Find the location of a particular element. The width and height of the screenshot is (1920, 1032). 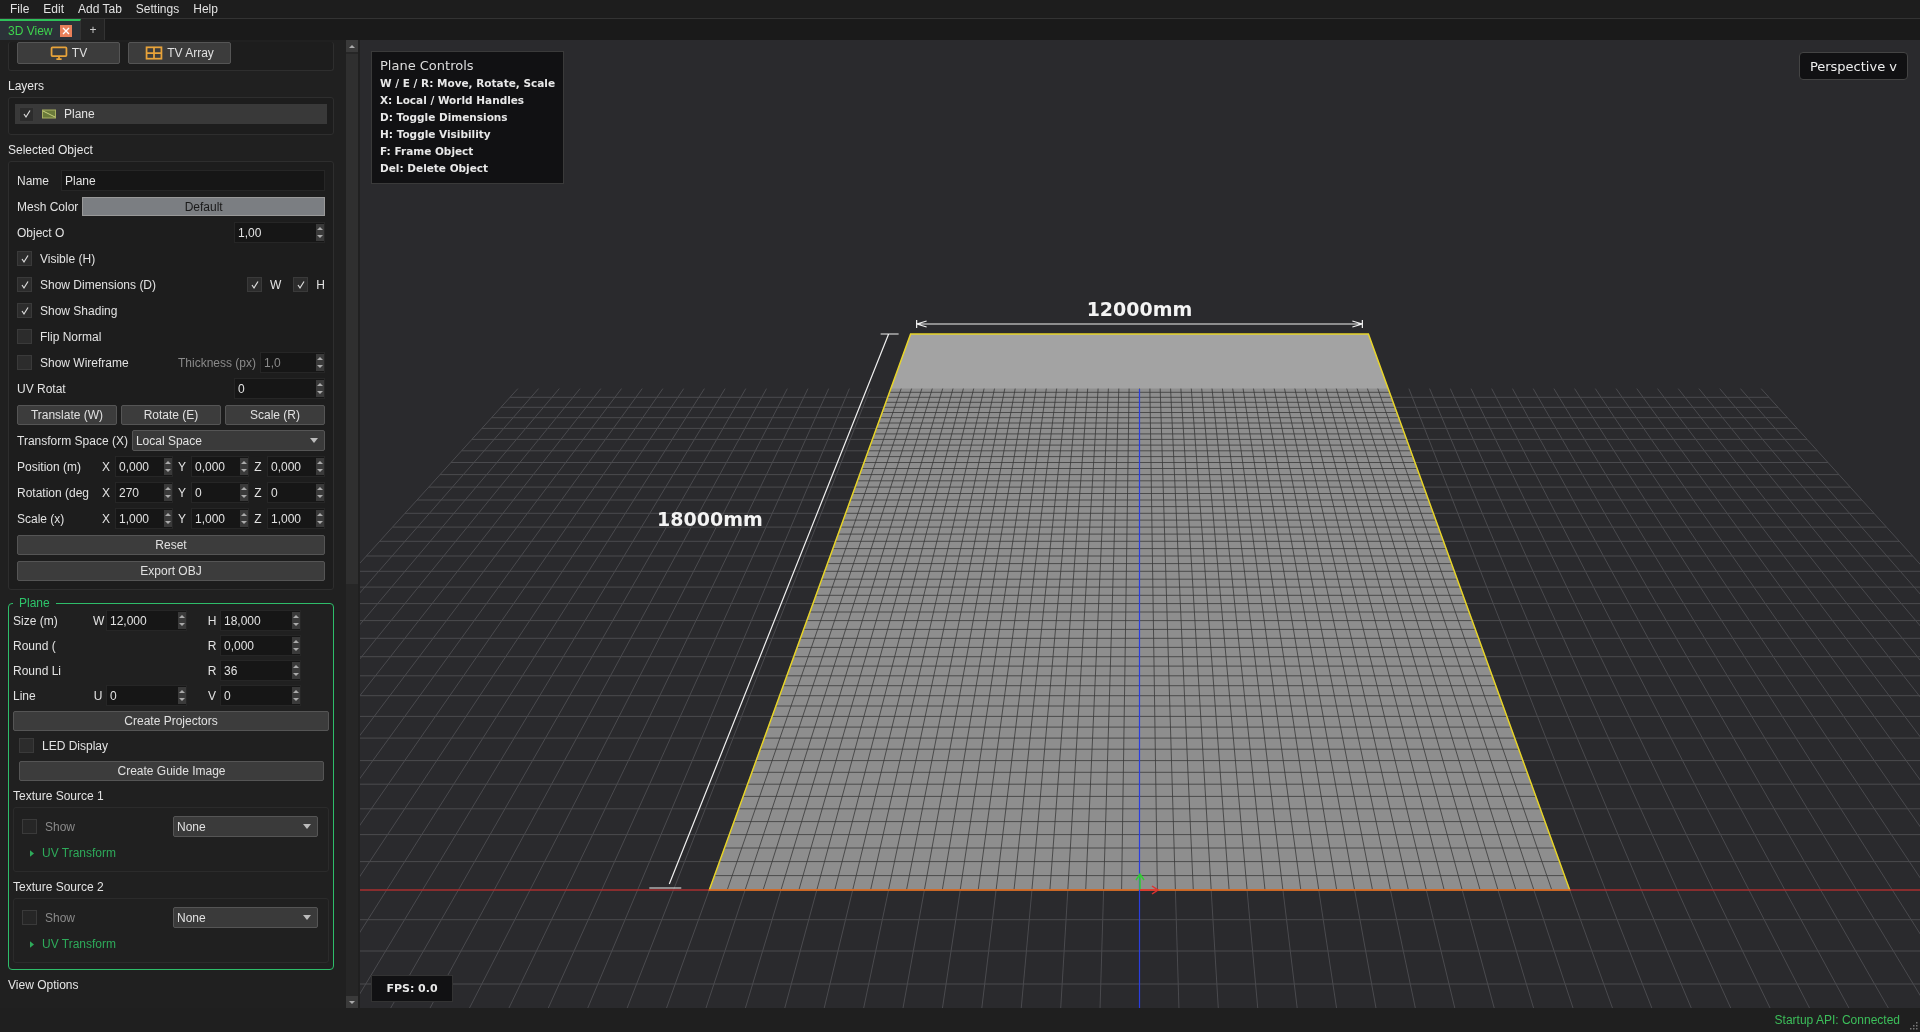

shortcut-text: X: Local / World Handles is located at coordinates (453, 100).